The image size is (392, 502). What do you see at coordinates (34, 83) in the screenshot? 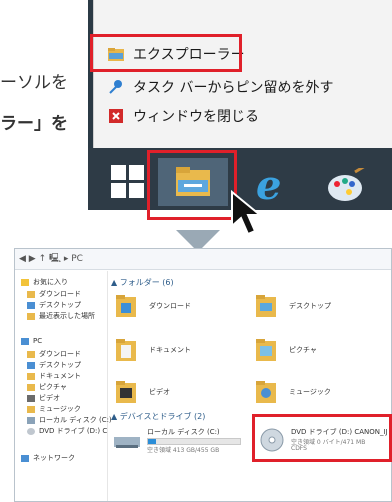
I see `instruction-text-line1: ーソルを` at bounding box center [34, 83].